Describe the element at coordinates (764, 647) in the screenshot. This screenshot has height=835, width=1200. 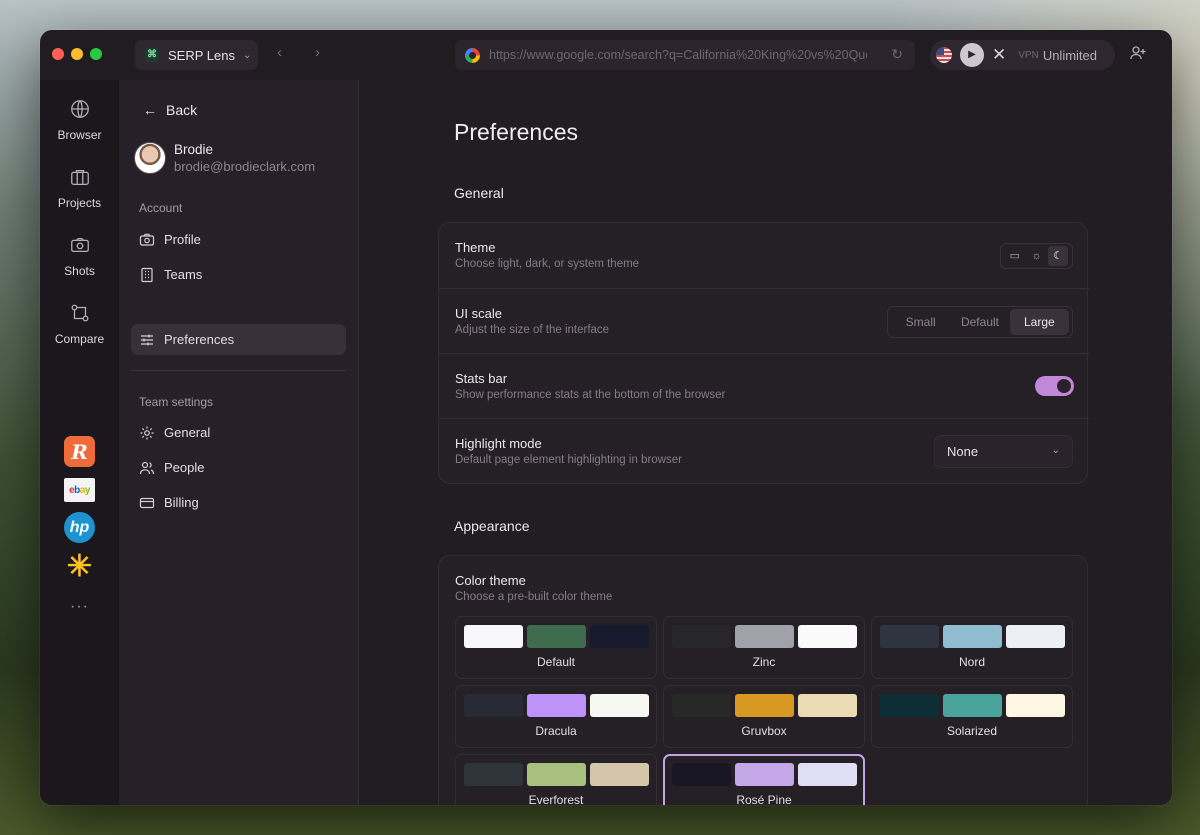
I see `color-theme-option-zinc: Zinc` at that location.